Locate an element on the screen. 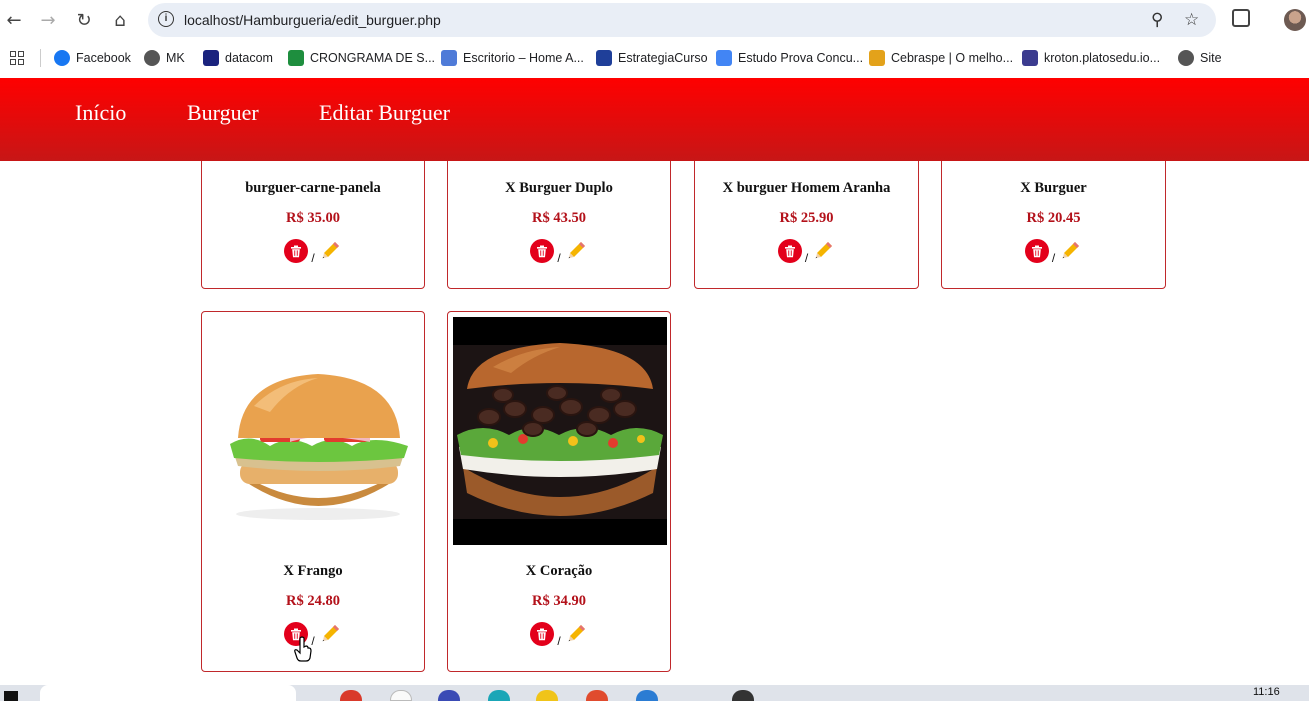 The width and height of the screenshot is (1309, 701). house-icon is located at coordinates (449, 58).